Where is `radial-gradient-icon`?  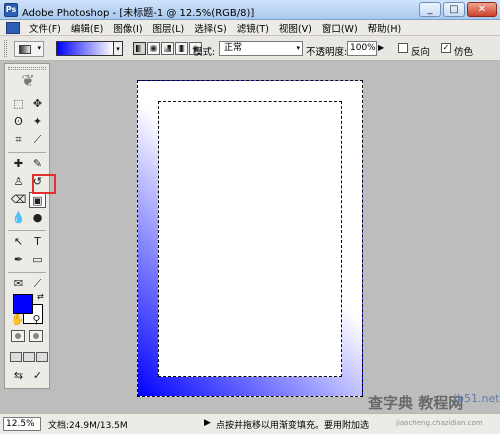
radial-gradient-icon is located at coordinates (153, 48).